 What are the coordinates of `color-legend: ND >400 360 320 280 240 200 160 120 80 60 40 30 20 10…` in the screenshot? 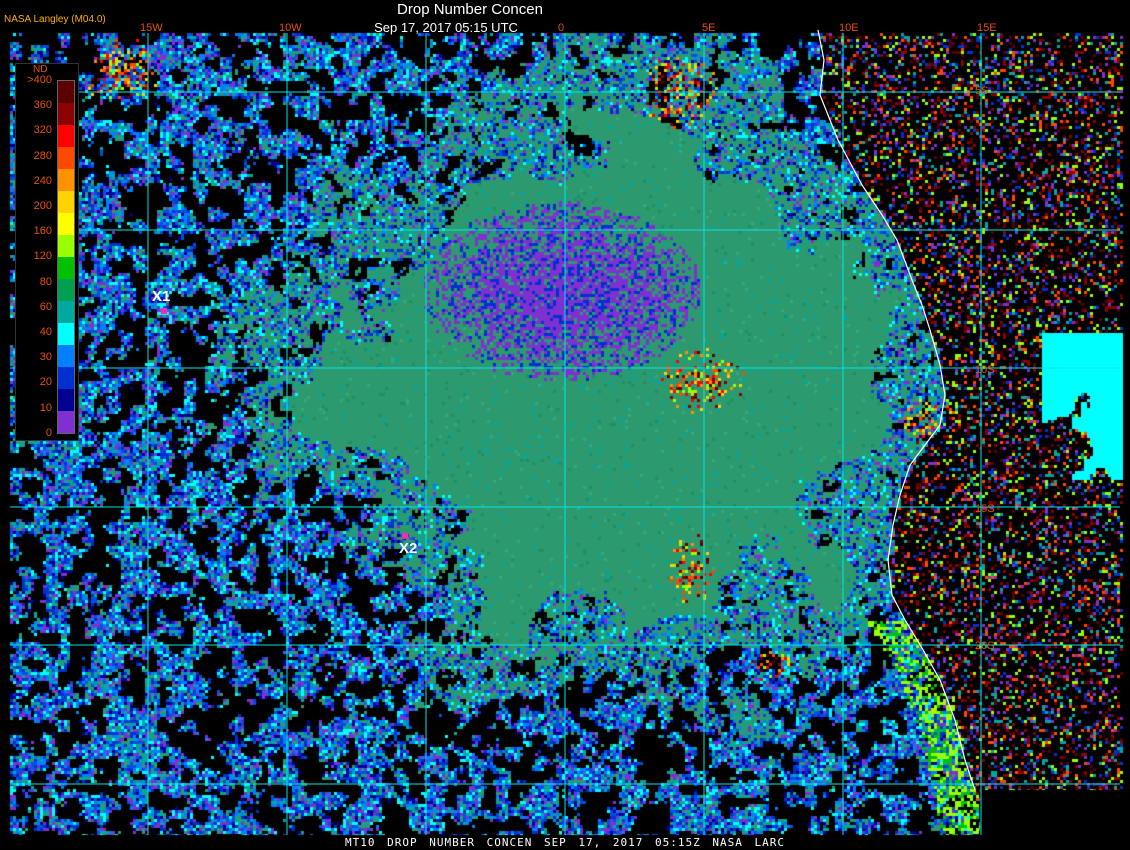 It's located at (47, 252).